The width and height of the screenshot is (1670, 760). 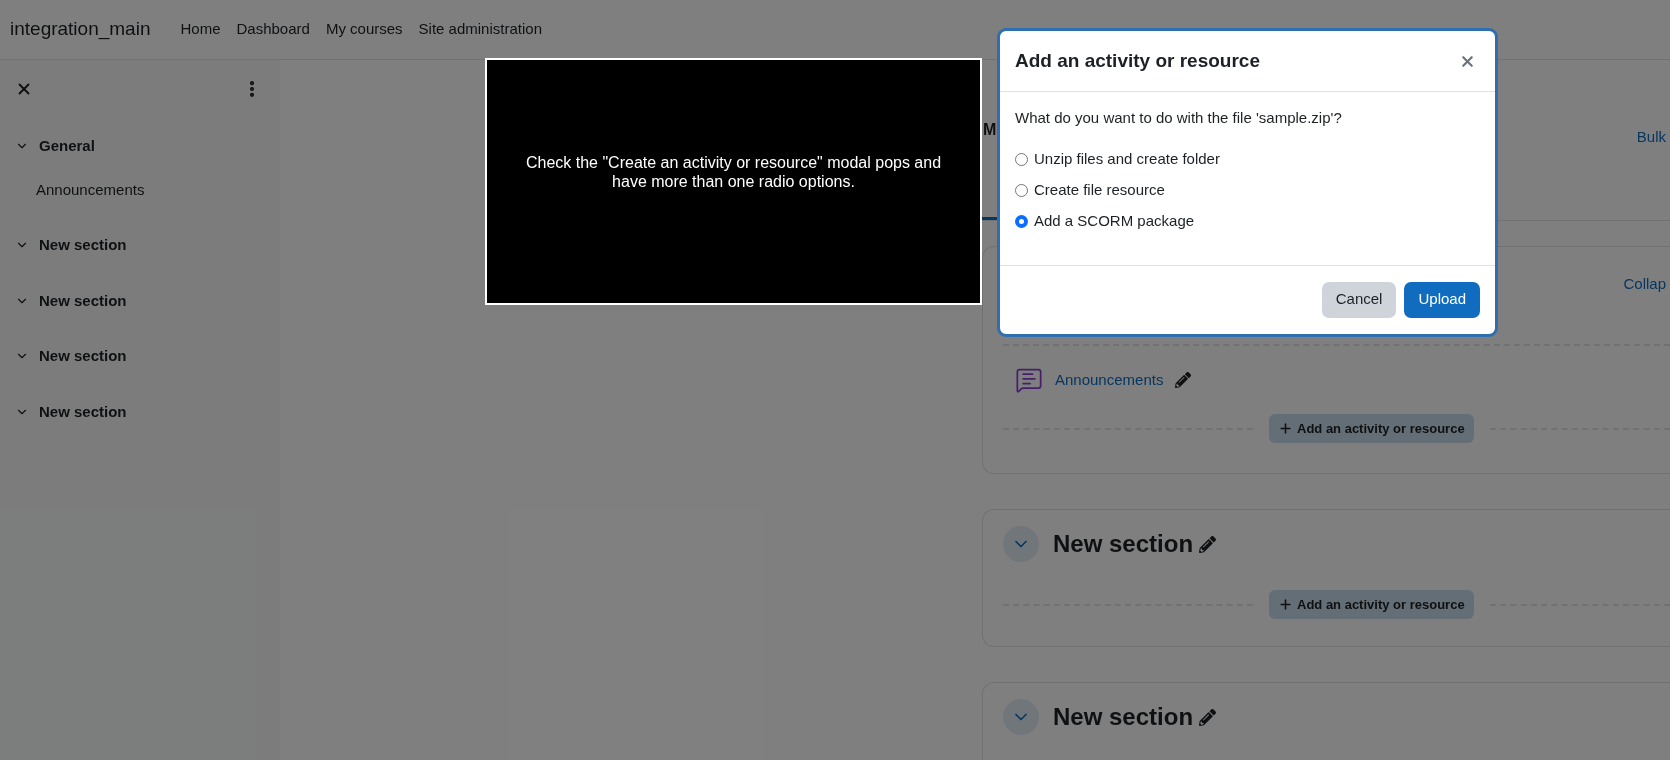 What do you see at coordinates (1029, 380) in the screenshot?
I see `forum-icon` at bounding box center [1029, 380].